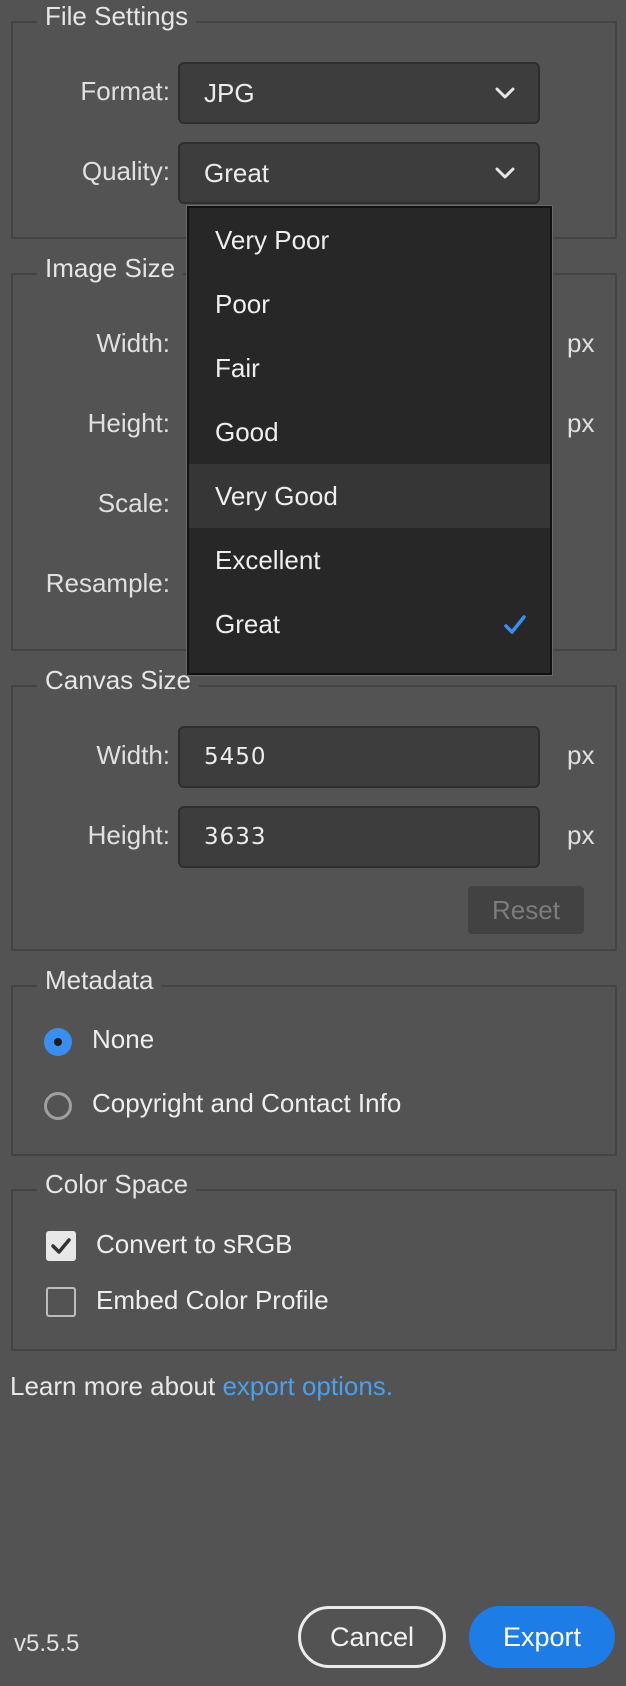  What do you see at coordinates (133, 755) in the screenshot?
I see `canvas-width-label: Width:` at bounding box center [133, 755].